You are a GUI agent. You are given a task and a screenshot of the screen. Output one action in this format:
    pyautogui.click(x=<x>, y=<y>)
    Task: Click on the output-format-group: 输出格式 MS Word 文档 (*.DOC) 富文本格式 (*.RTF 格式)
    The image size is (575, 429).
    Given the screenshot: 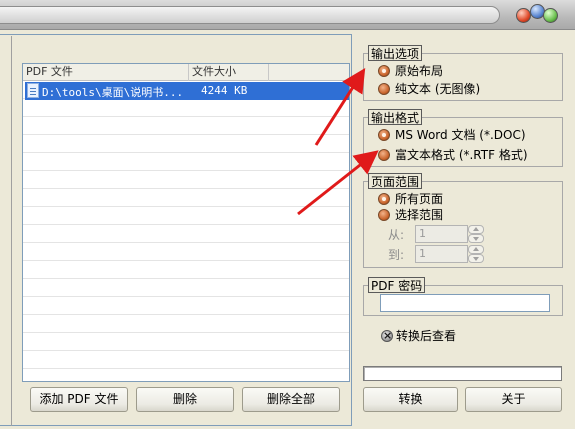 What is the action you would take?
    pyautogui.click(x=463, y=138)
    